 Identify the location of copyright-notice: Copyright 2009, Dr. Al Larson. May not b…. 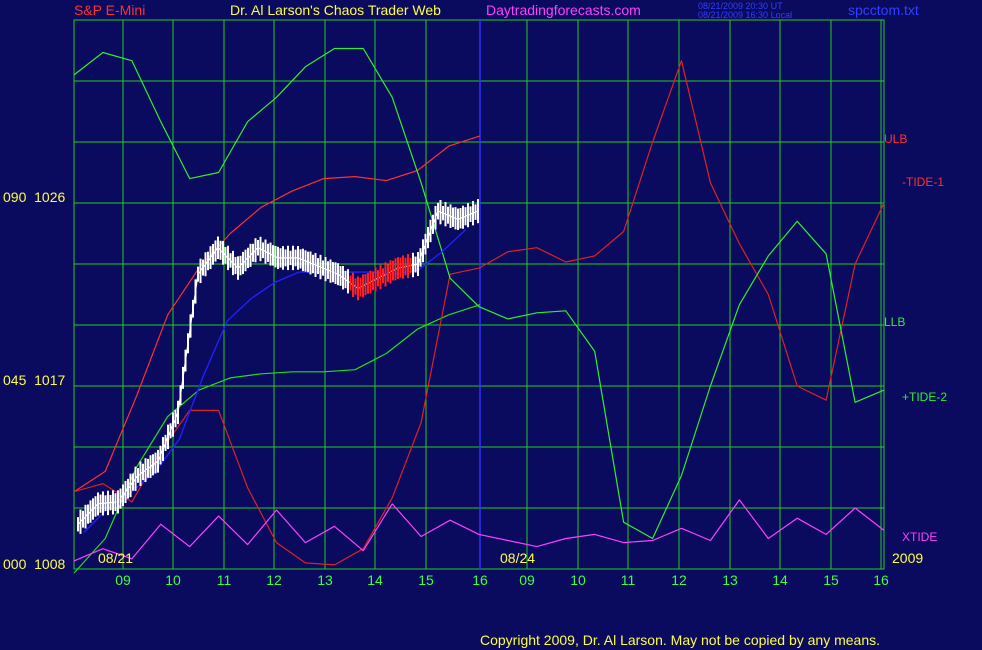
(680, 640).